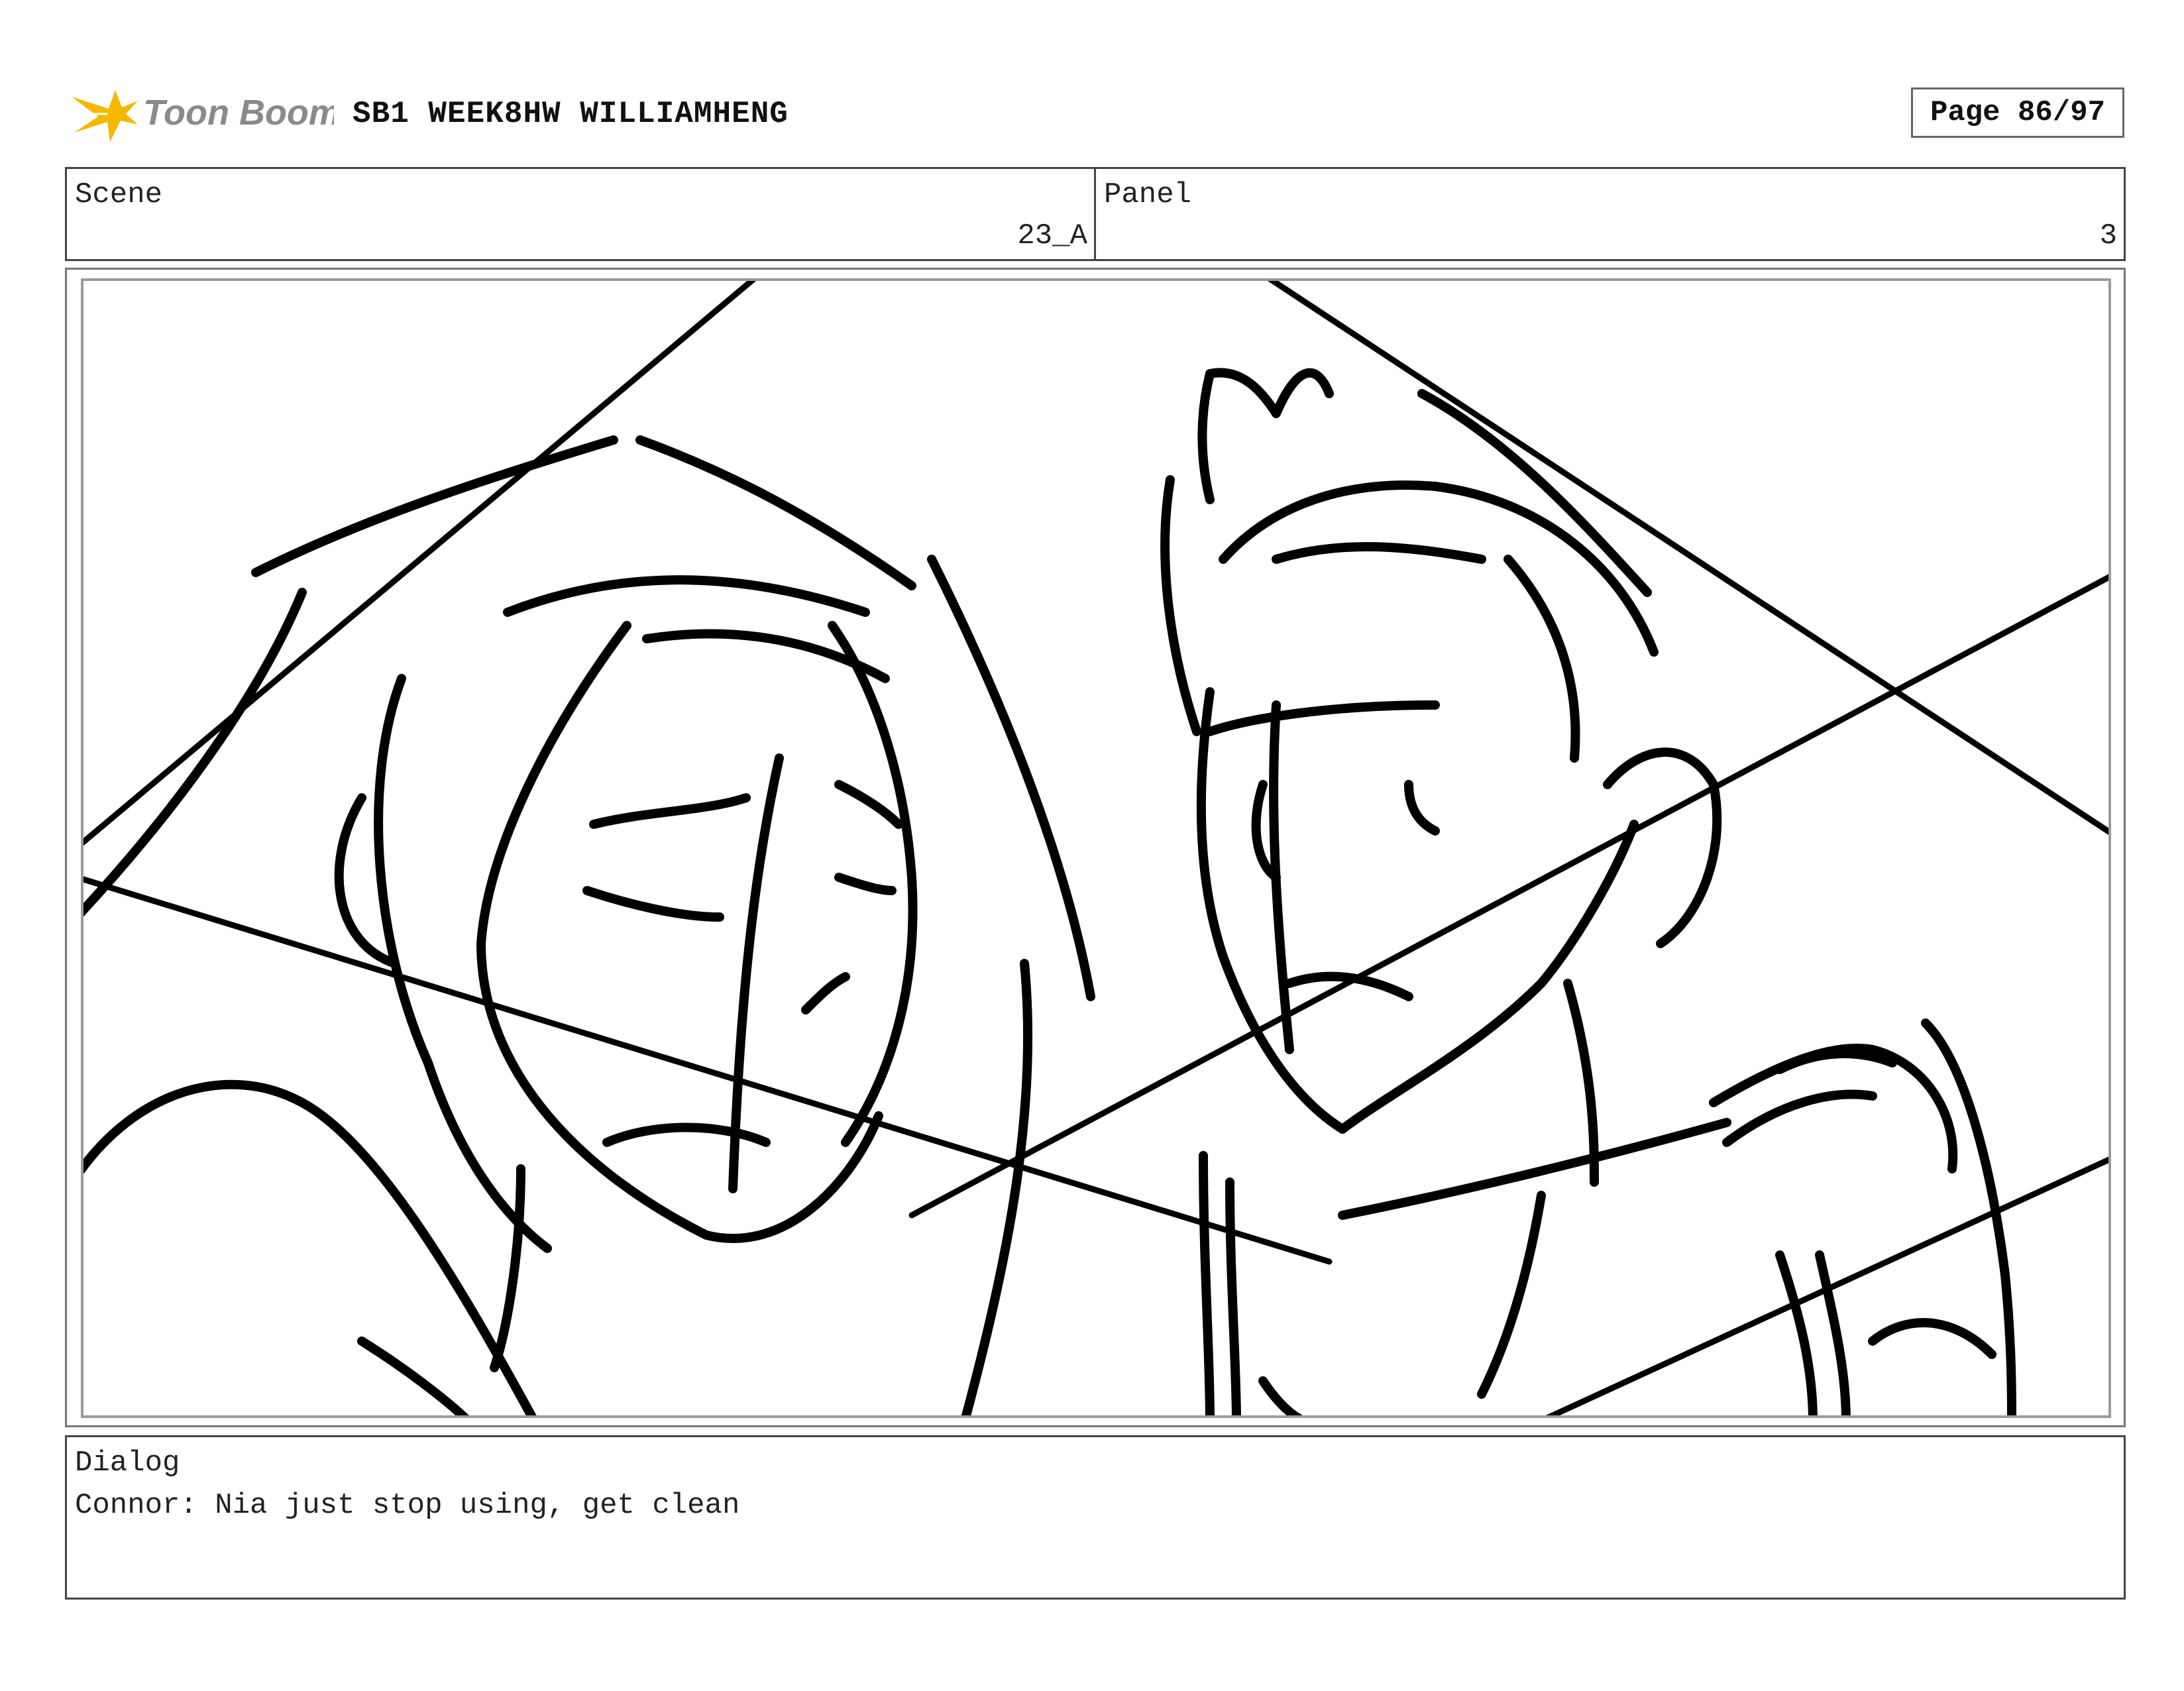 Image resolution: width=2184 pixels, height=1691 pixels. Describe the element at coordinates (1052, 236) in the screenshot. I see `scene-value: 23_A` at that location.